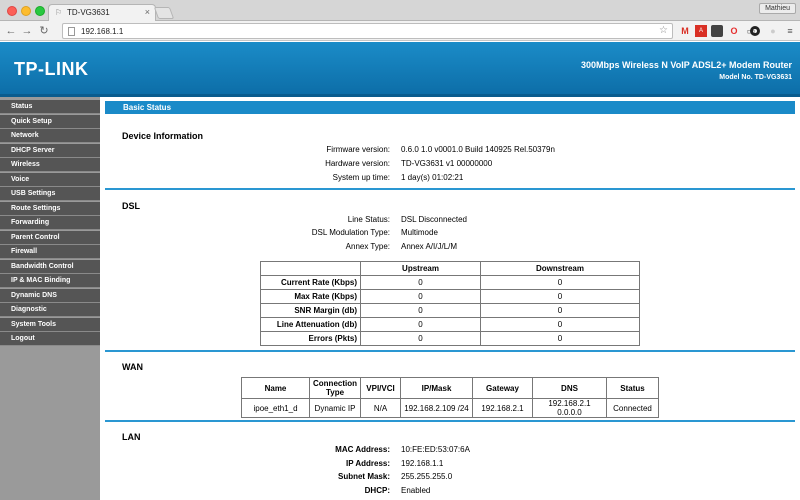 The width and height of the screenshot is (800, 500). What do you see at coordinates (502, 408) in the screenshot?
I see `wan-cell-gateway: 192.168.2.1` at bounding box center [502, 408].